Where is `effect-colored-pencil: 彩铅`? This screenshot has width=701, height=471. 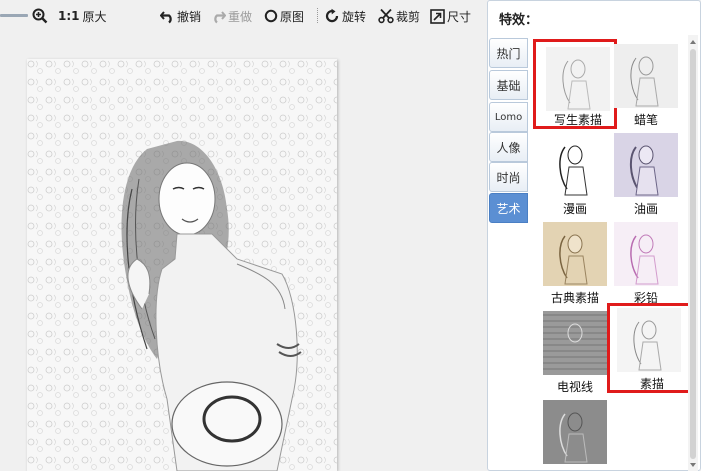 effect-colored-pencil: 彩铅 is located at coordinates (646, 262).